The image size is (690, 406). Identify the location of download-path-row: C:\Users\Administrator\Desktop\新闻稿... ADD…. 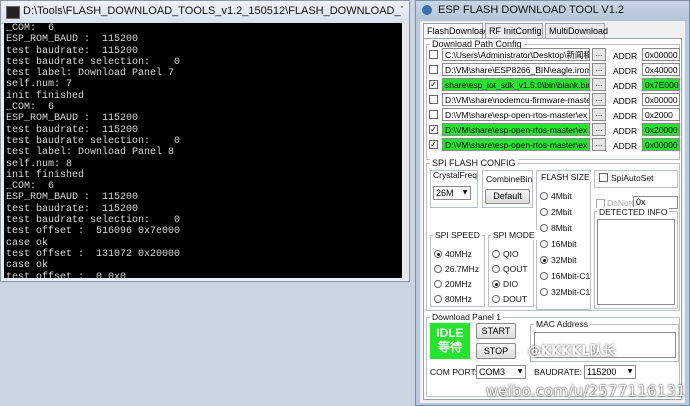
(553, 55).